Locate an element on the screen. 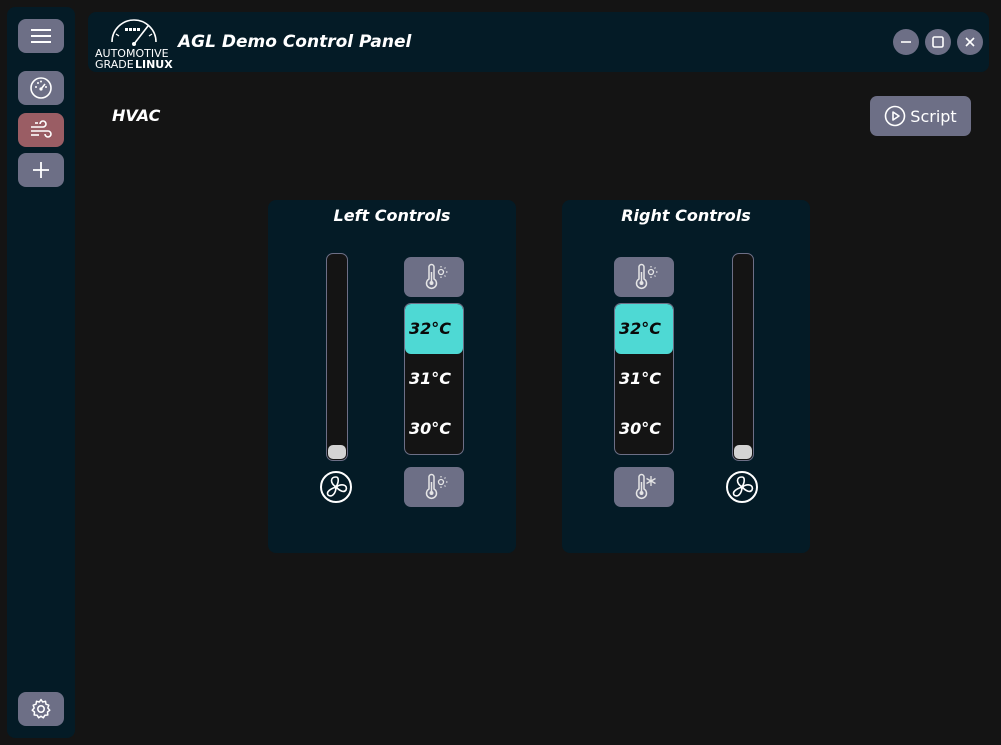 Image resolution: width=1001 pixels, height=745 pixels. maximize-button is located at coordinates (938, 42).